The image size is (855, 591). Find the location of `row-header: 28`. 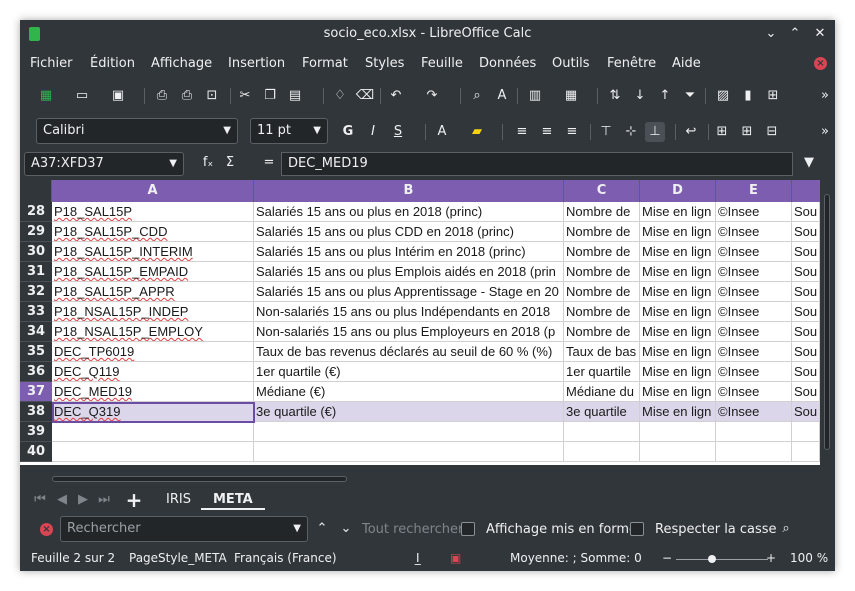

row-header: 28 is located at coordinates (36, 212).